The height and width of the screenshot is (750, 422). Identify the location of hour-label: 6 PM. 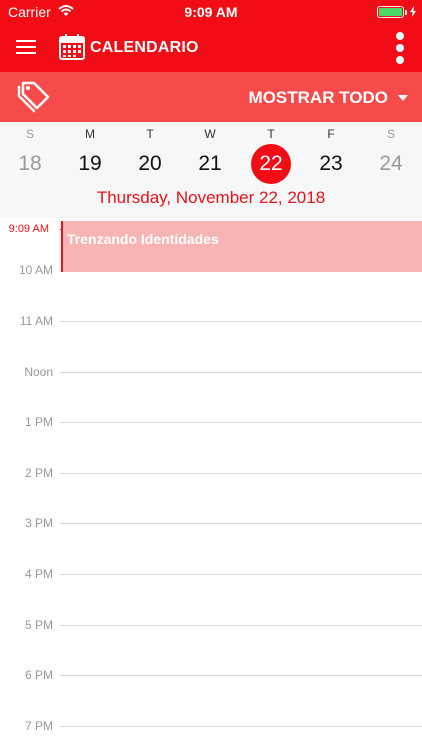
(38, 675).